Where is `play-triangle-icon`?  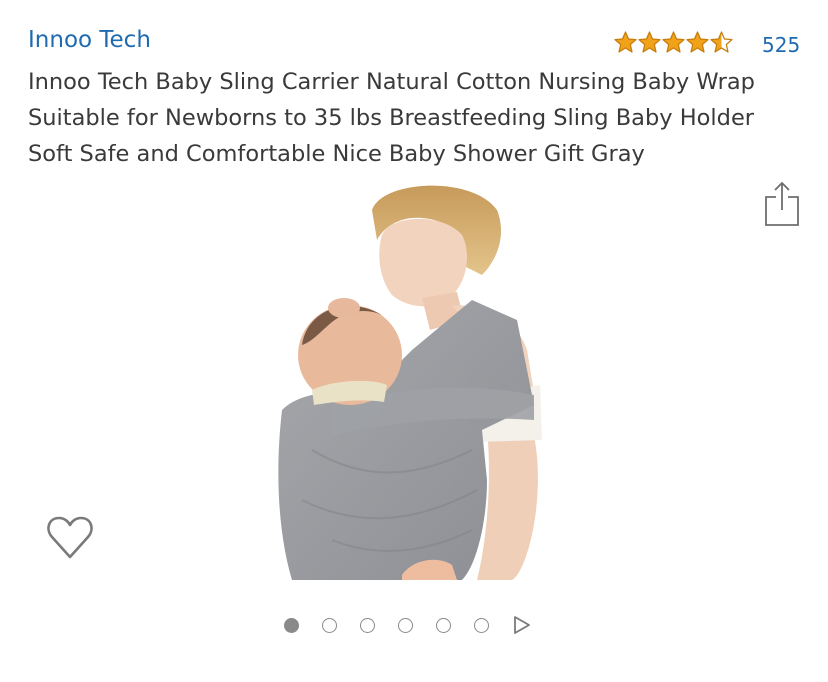
play-triangle-icon is located at coordinates (522, 625).